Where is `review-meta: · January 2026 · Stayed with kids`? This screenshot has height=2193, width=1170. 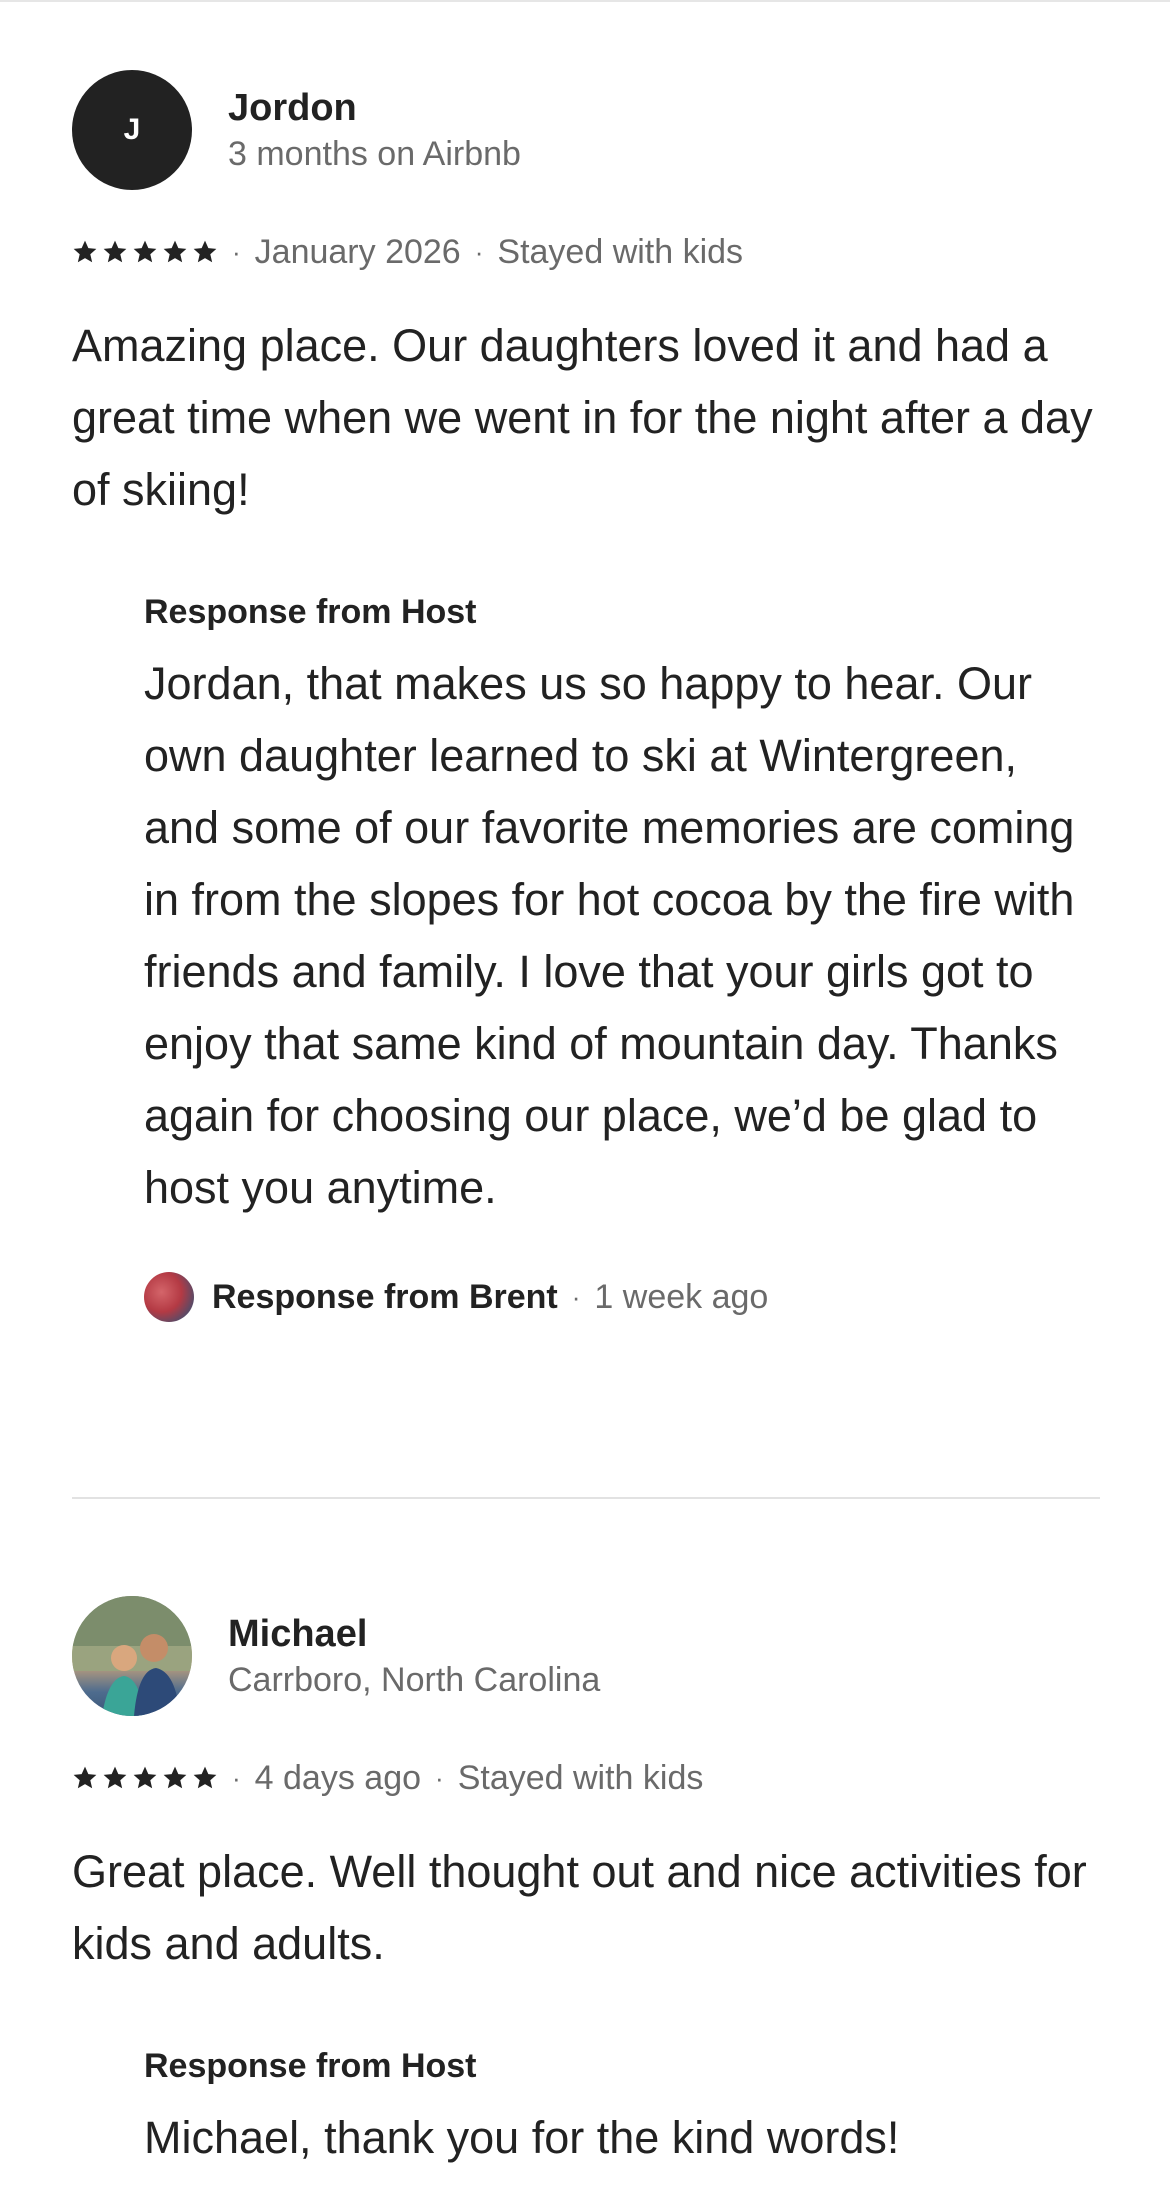 review-meta: · January 2026 · Stayed with kids is located at coordinates (586, 252).